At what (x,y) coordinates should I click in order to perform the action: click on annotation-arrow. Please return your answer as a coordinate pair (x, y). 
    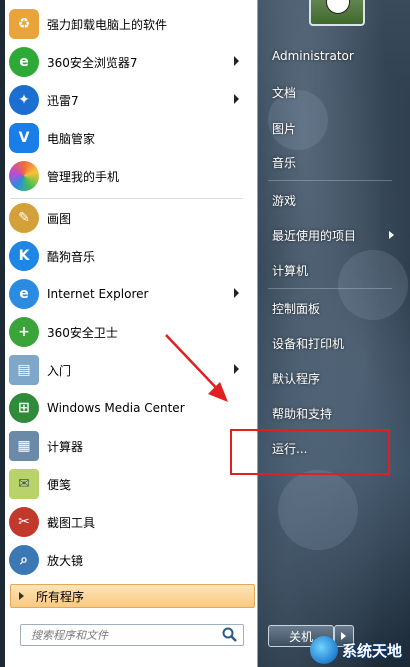
    Looking at the image, I should click on (196, 368).